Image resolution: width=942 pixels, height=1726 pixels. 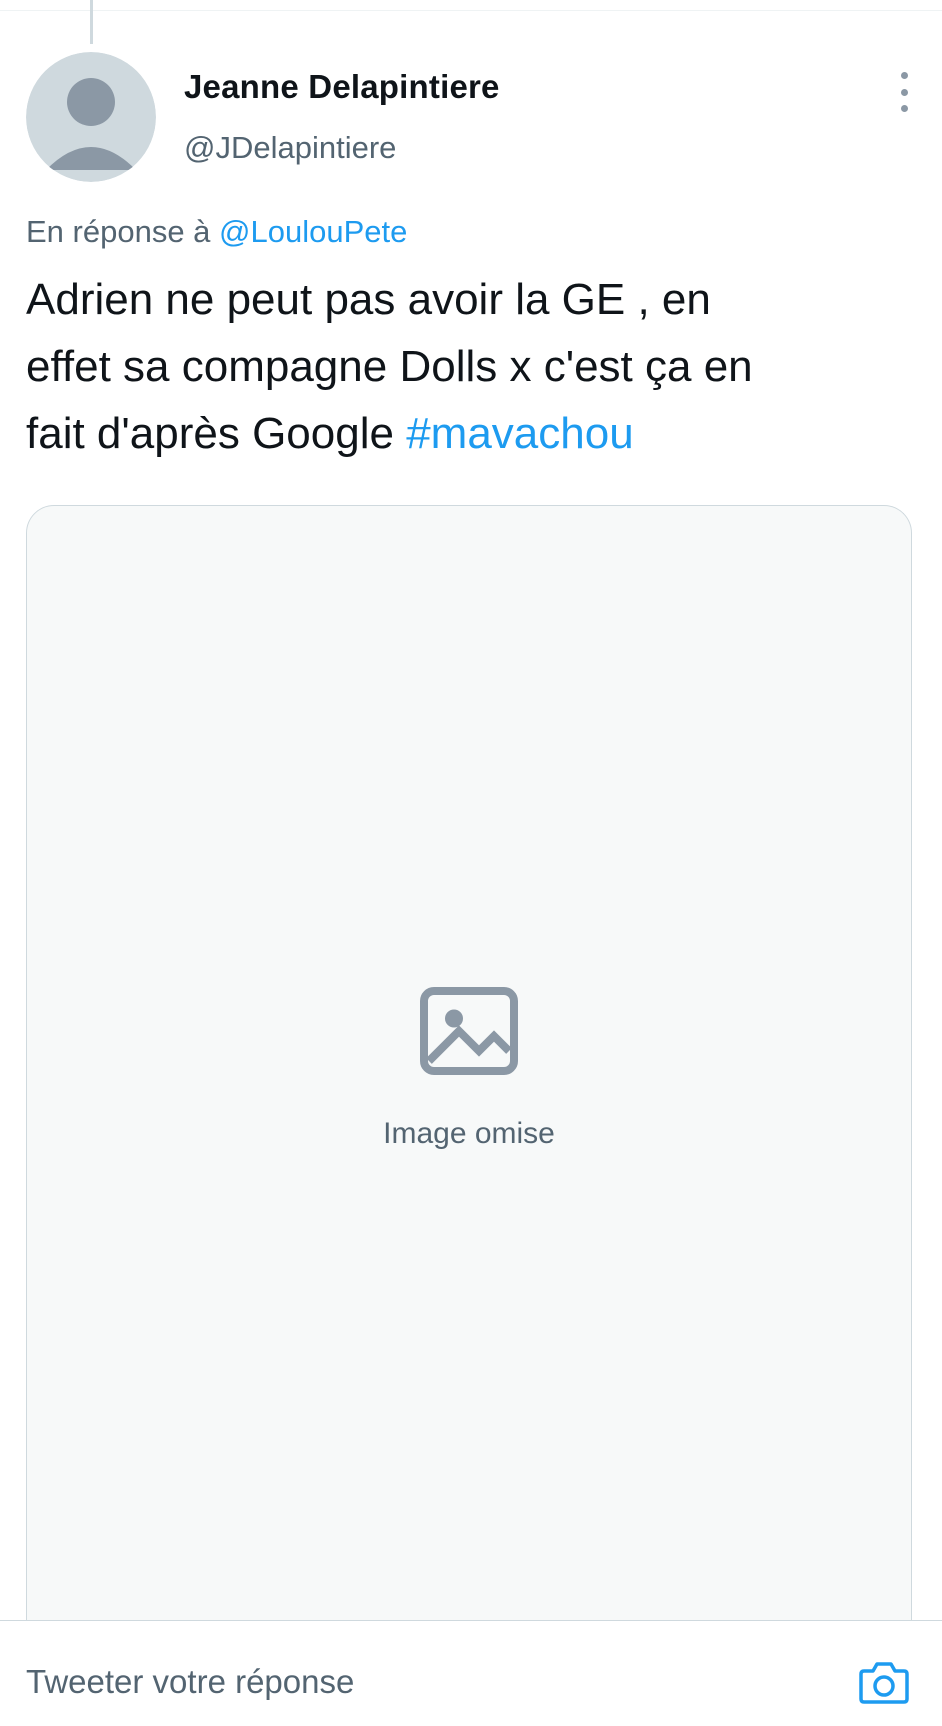 What do you see at coordinates (342, 87) in the screenshot?
I see `author-display-name: Jeanne Delapintiere` at bounding box center [342, 87].